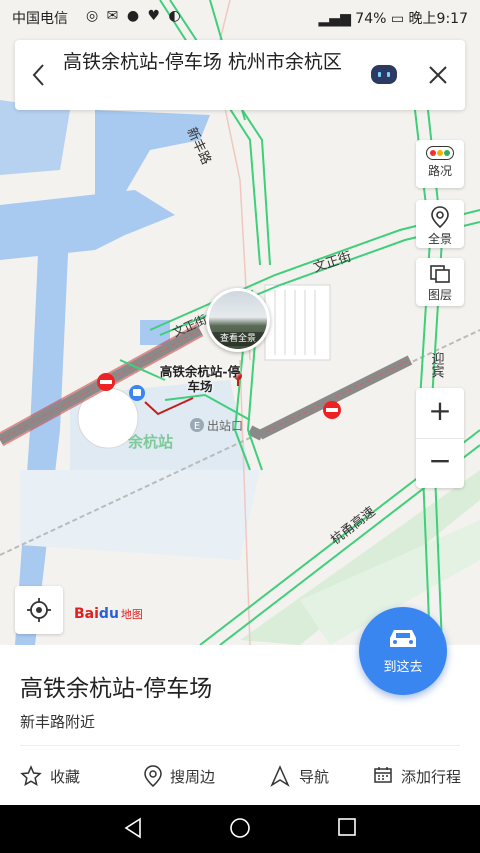  I want to click on panorama-caption: 查看全景, so click(238, 339).